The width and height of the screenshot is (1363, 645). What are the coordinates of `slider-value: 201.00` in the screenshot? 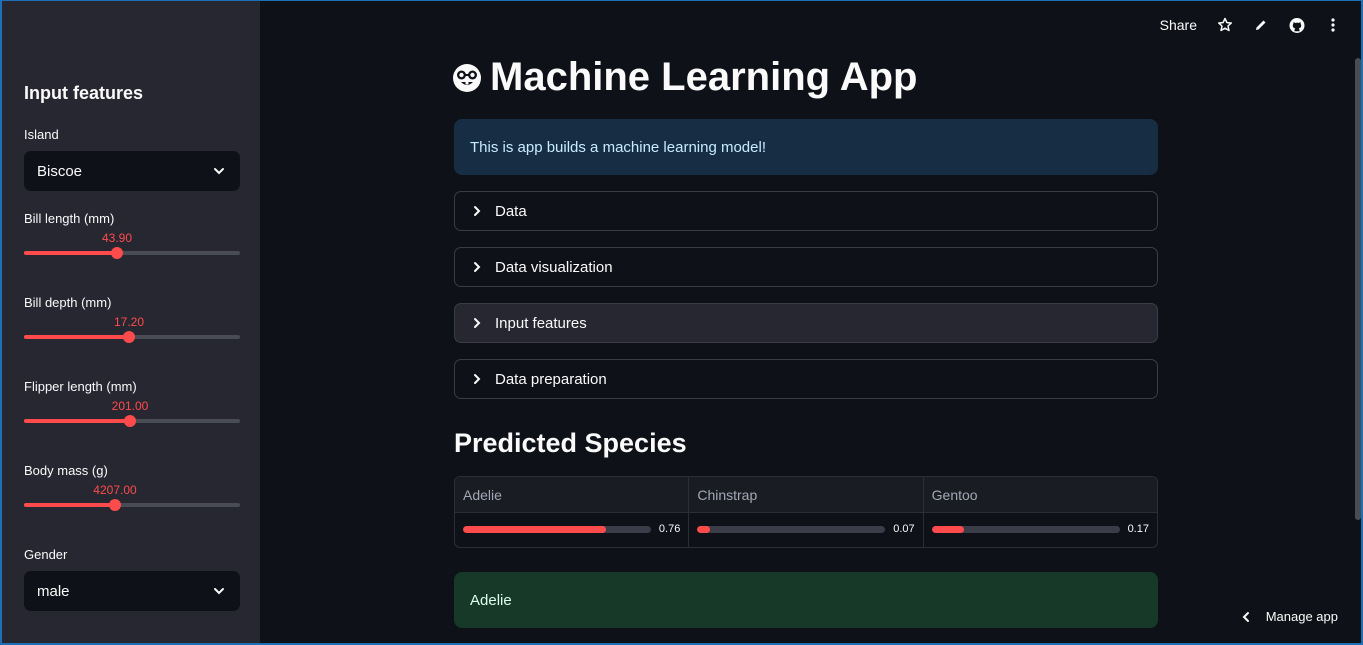 It's located at (130, 406).